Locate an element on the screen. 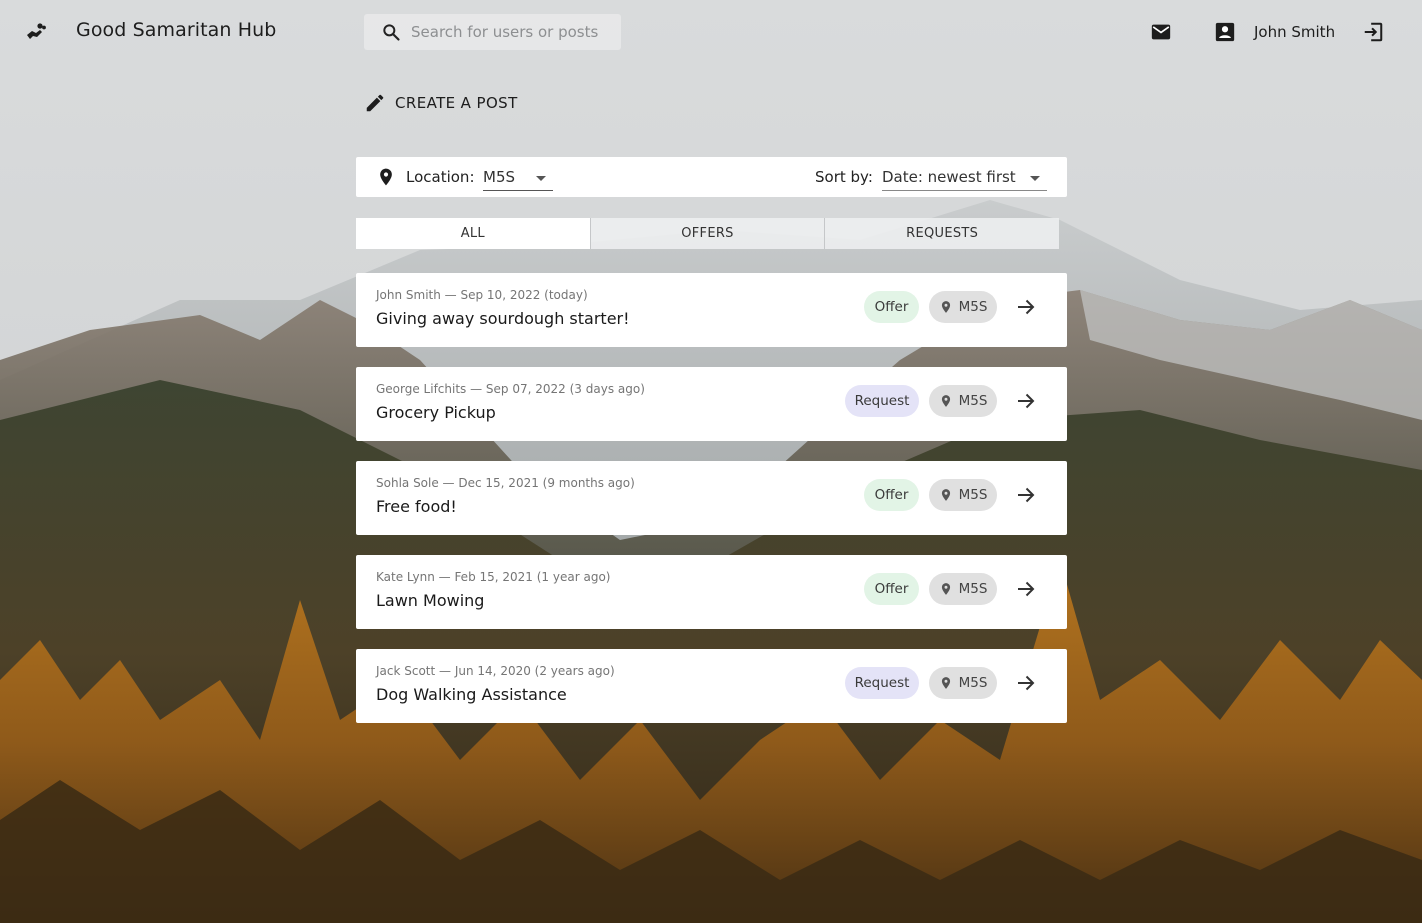  logout-icon is located at coordinates (1373, 32).